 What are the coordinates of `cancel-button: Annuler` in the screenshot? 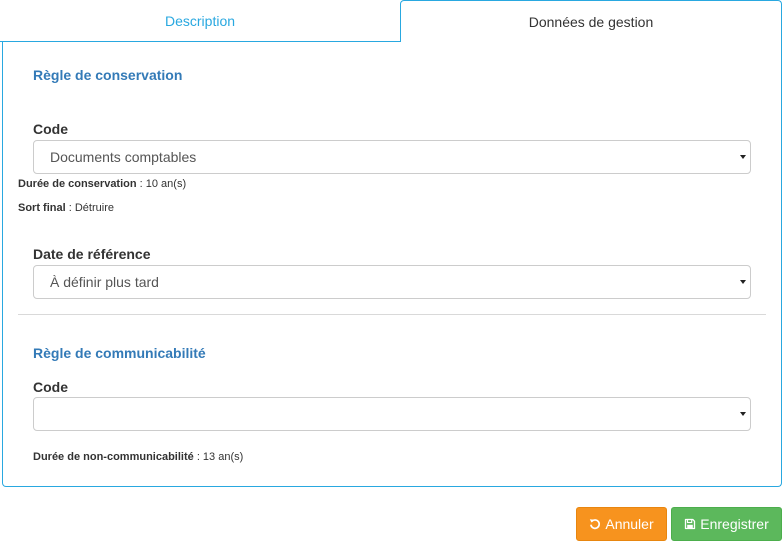 It's located at (621, 524).